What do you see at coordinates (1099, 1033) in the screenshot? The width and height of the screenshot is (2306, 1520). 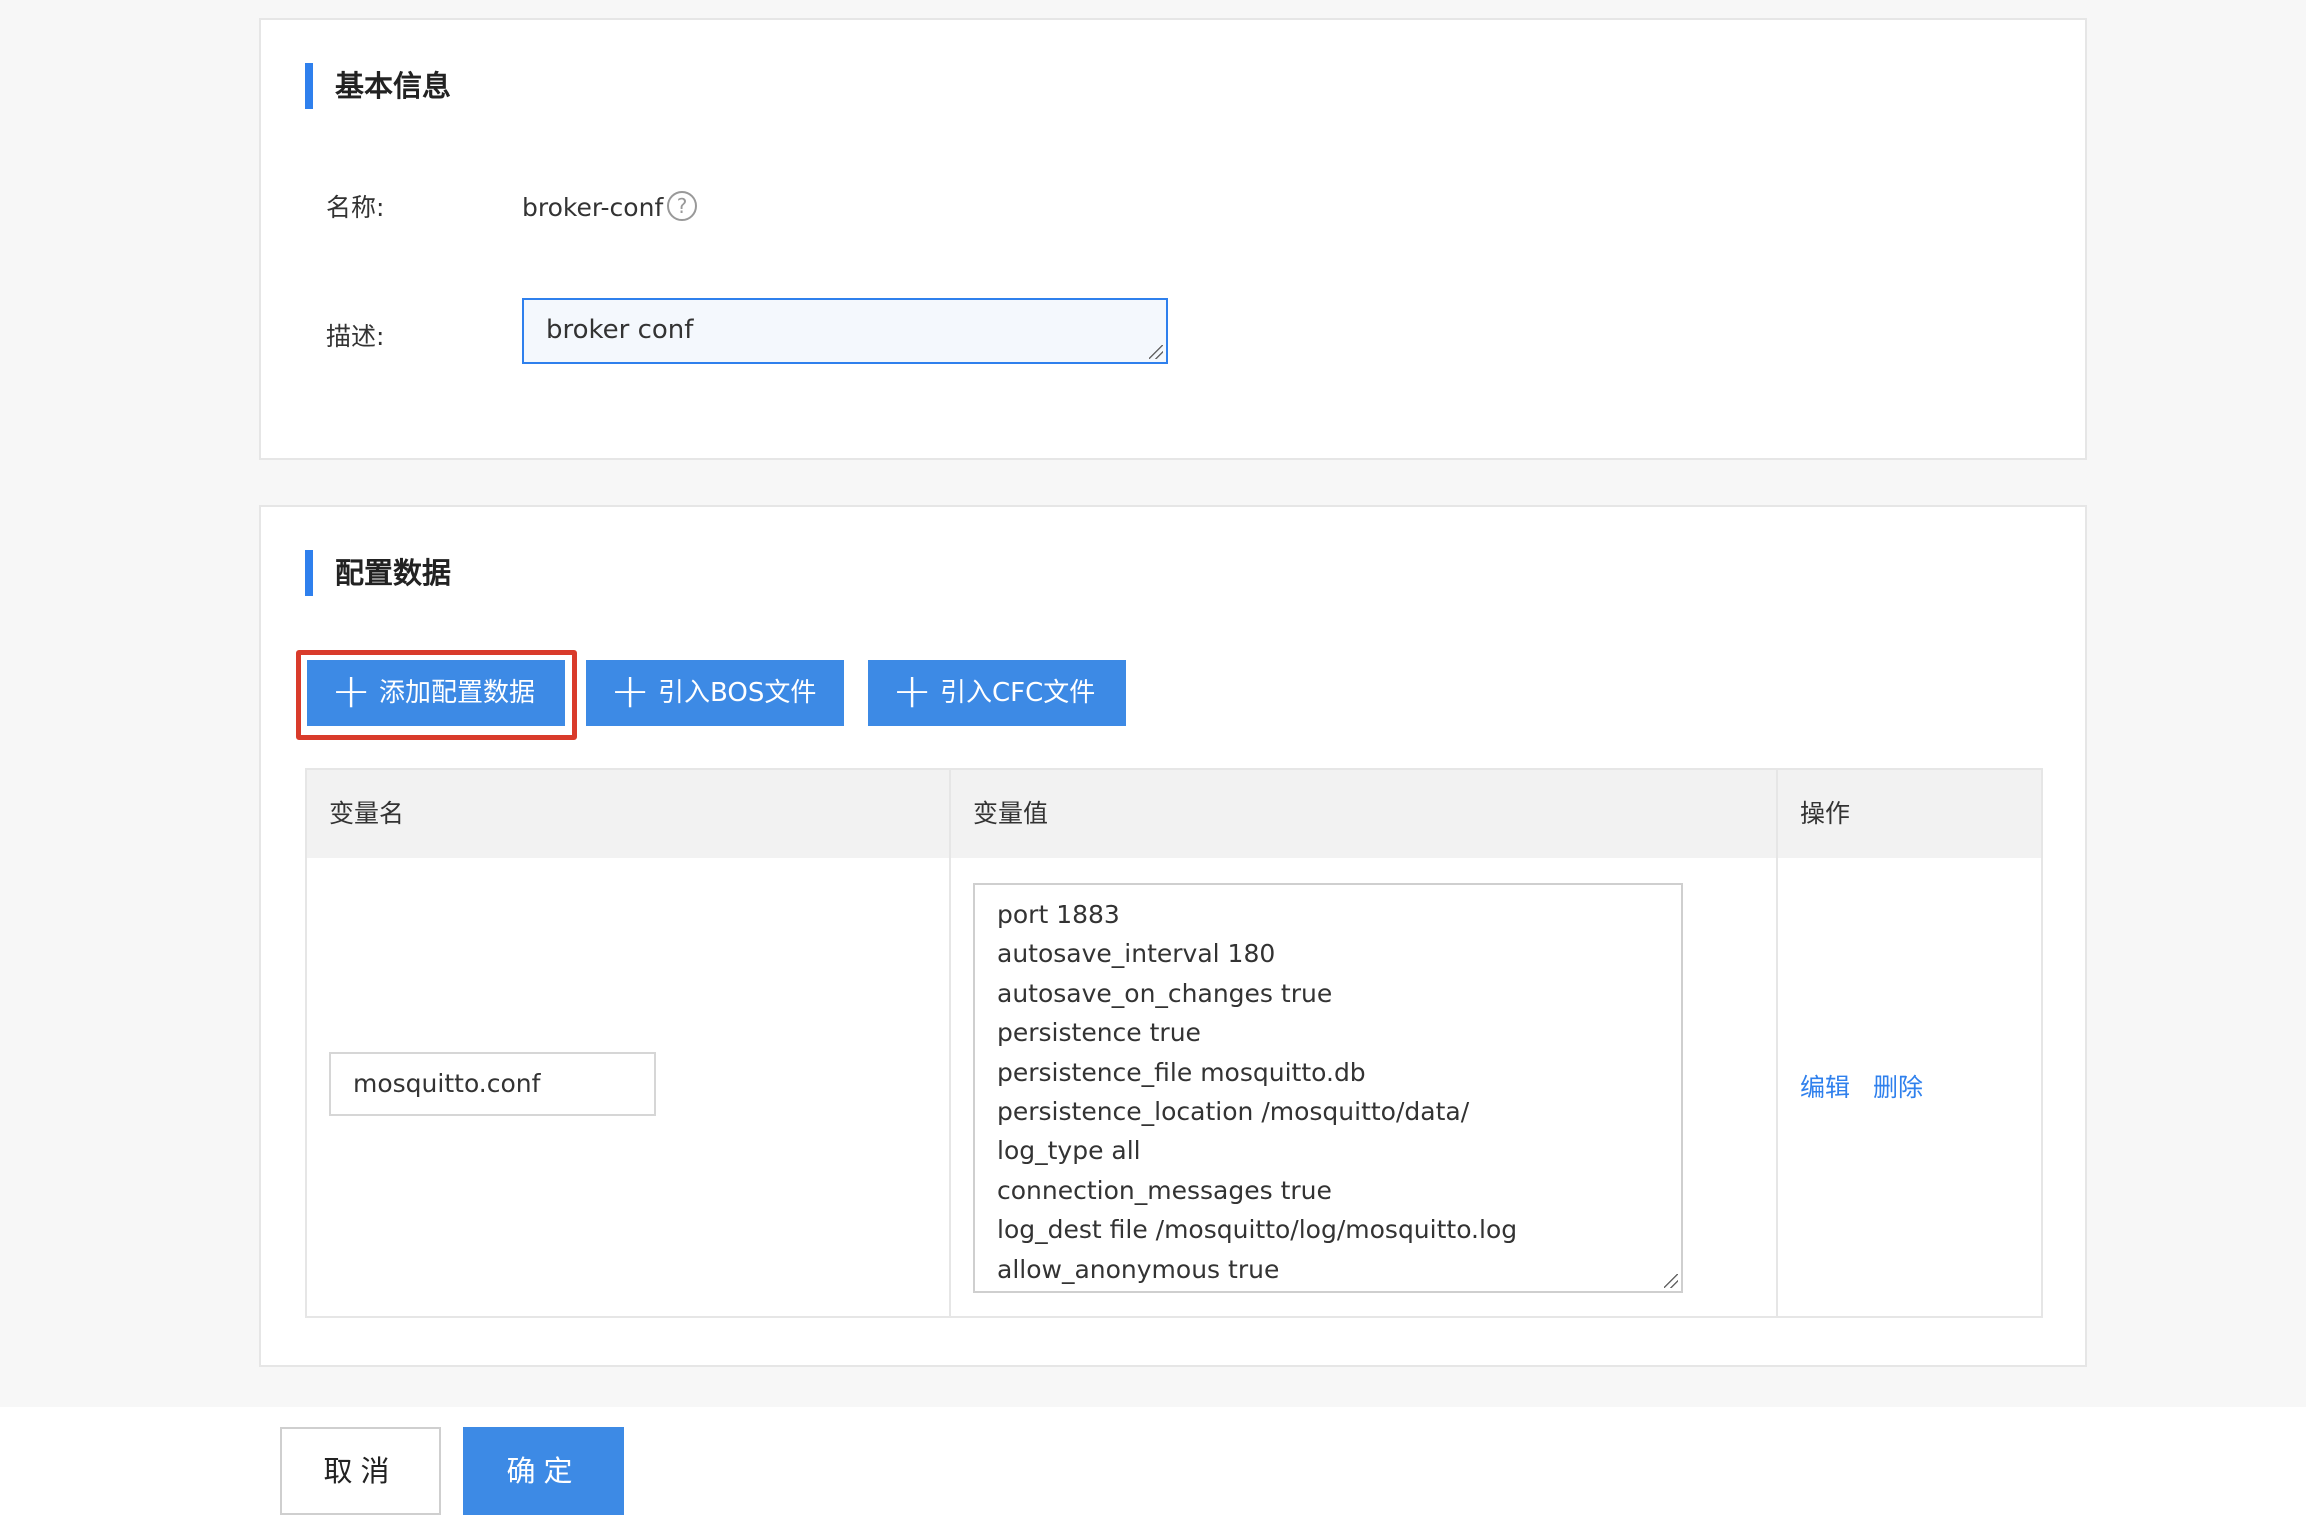 I see `value-line: persistence true` at bounding box center [1099, 1033].